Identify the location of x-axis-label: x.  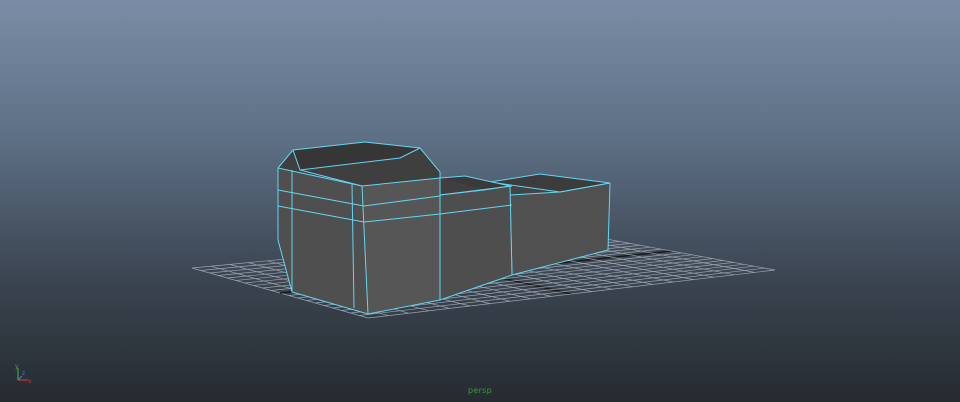
(30, 381).